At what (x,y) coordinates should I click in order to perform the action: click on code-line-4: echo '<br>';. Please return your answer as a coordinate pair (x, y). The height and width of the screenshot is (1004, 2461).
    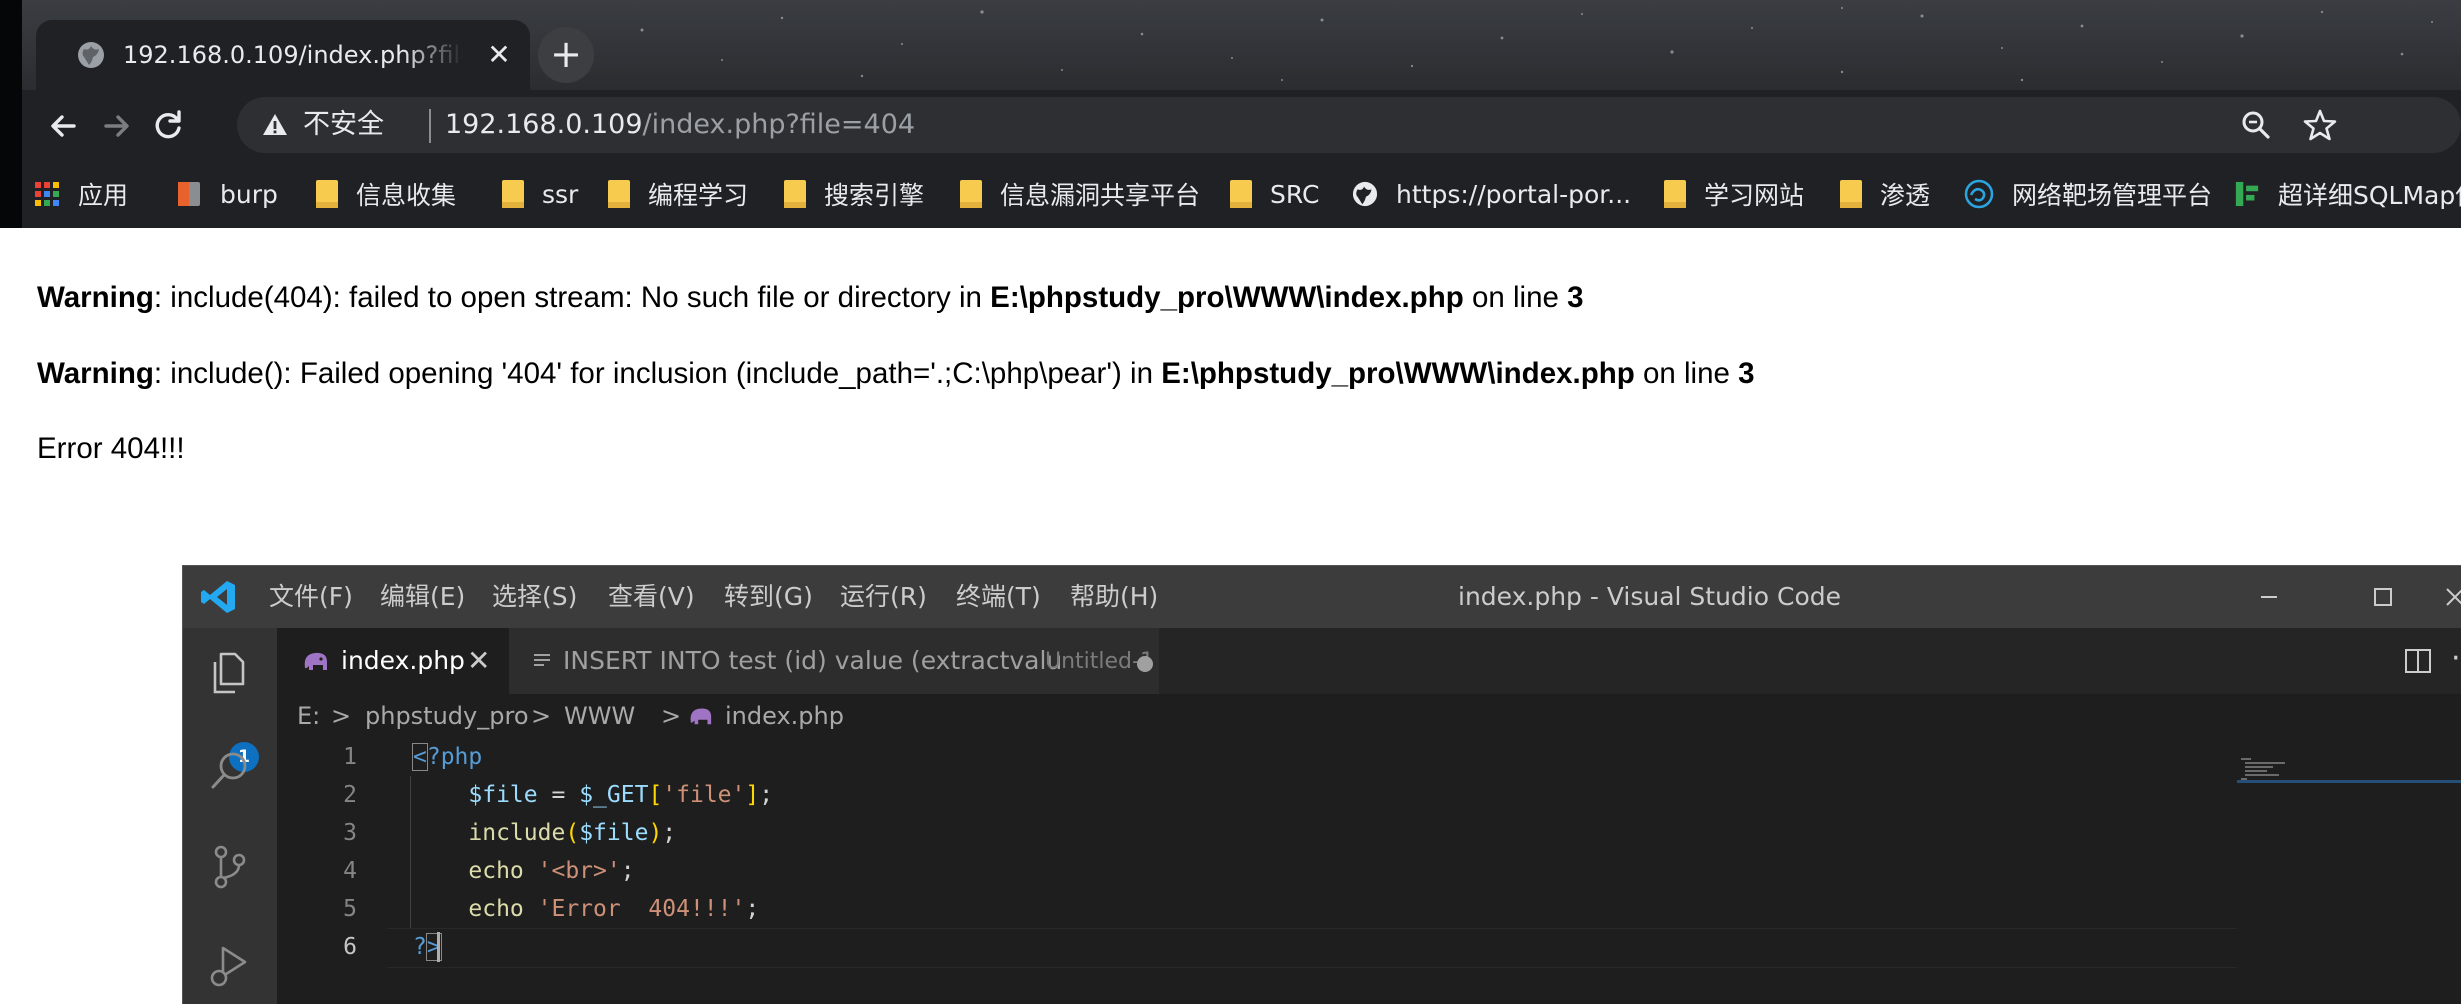
    Looking at the image, I should click on (524, 871).